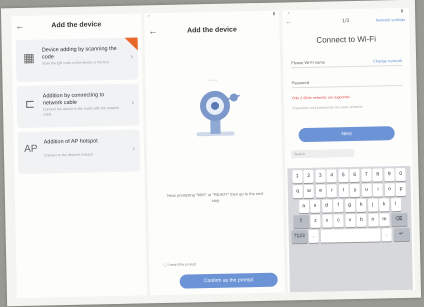 Image resolution: width=424 pixels, height=307 pixels. What do you see at coordinates (347, 63) in the screenshot?
I see `ssid-field: Please Wi-Fi name Change network` at bounding box center [347, 63].